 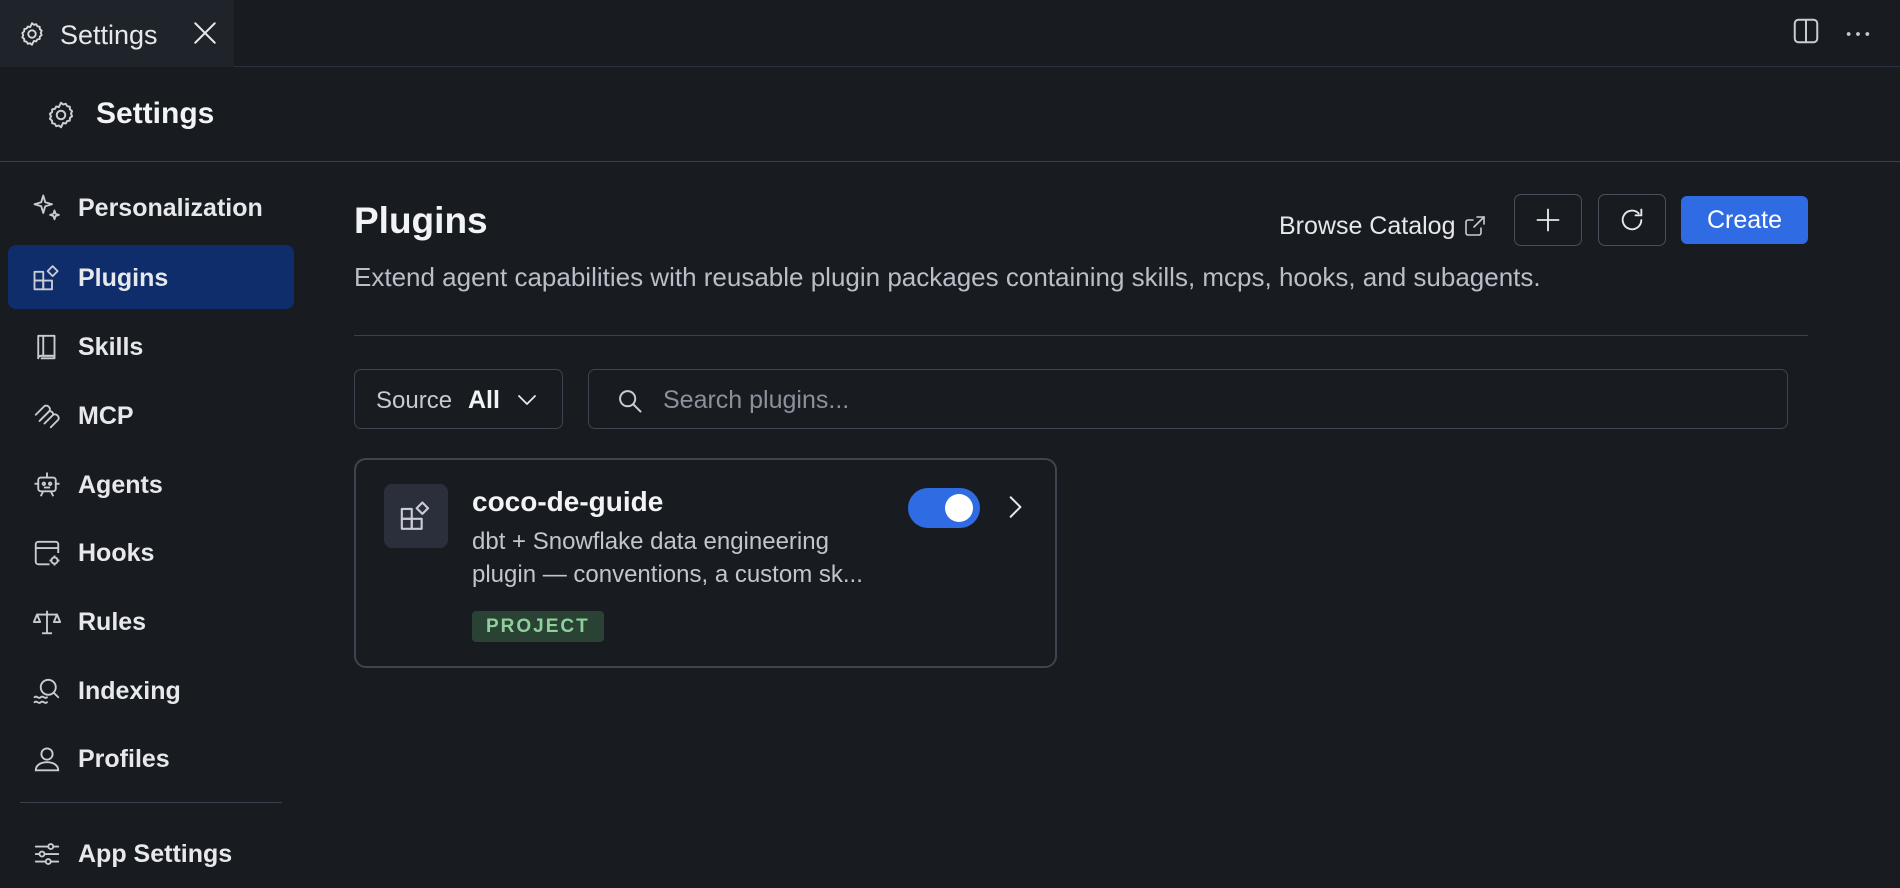 I want to click on sidebar-item-app-settings: App Settings, so click(x=151, y=853).